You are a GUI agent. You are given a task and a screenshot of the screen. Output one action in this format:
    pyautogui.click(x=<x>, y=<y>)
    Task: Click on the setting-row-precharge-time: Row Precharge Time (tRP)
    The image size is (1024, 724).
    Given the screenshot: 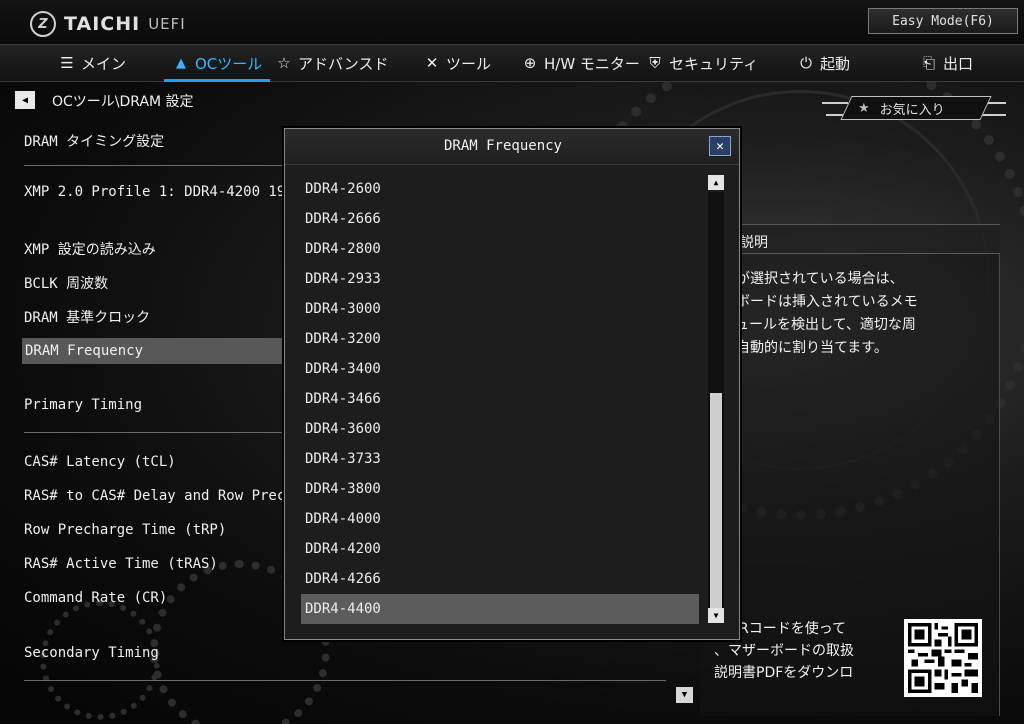 What is the action you would take?
    pyautogui.click(x=125, y=530)
    